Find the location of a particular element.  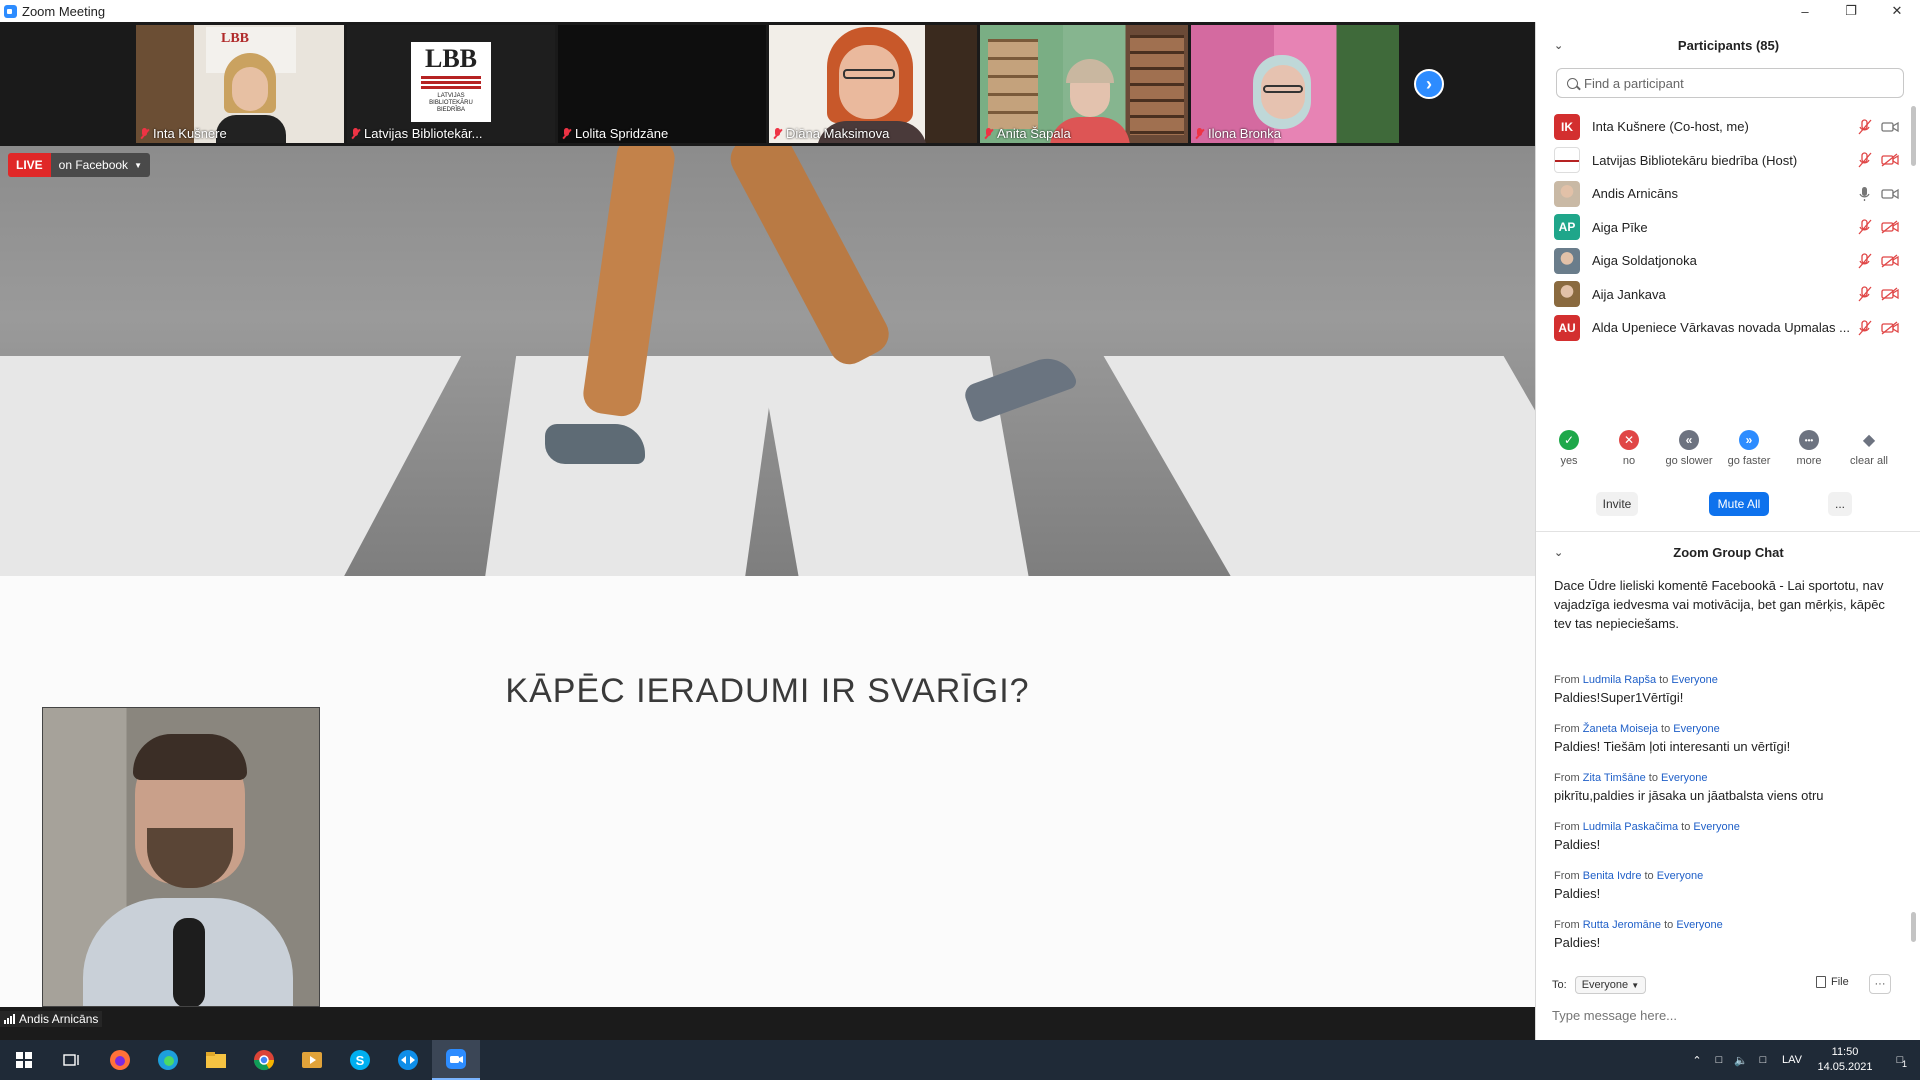

panel-divider is located at coordinates (1728, 531).